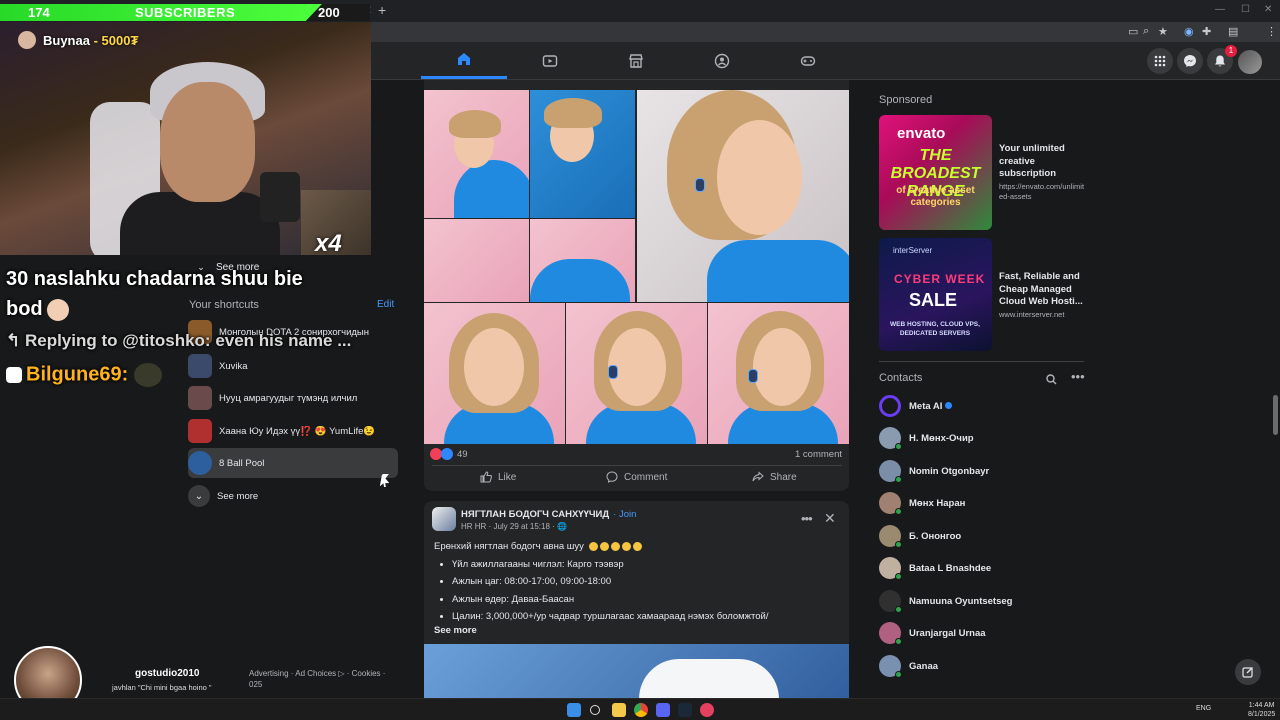  What do you see at coordinates (280, 197) in the screenshot?
I see `microphone` at bounding box center [280, 197].